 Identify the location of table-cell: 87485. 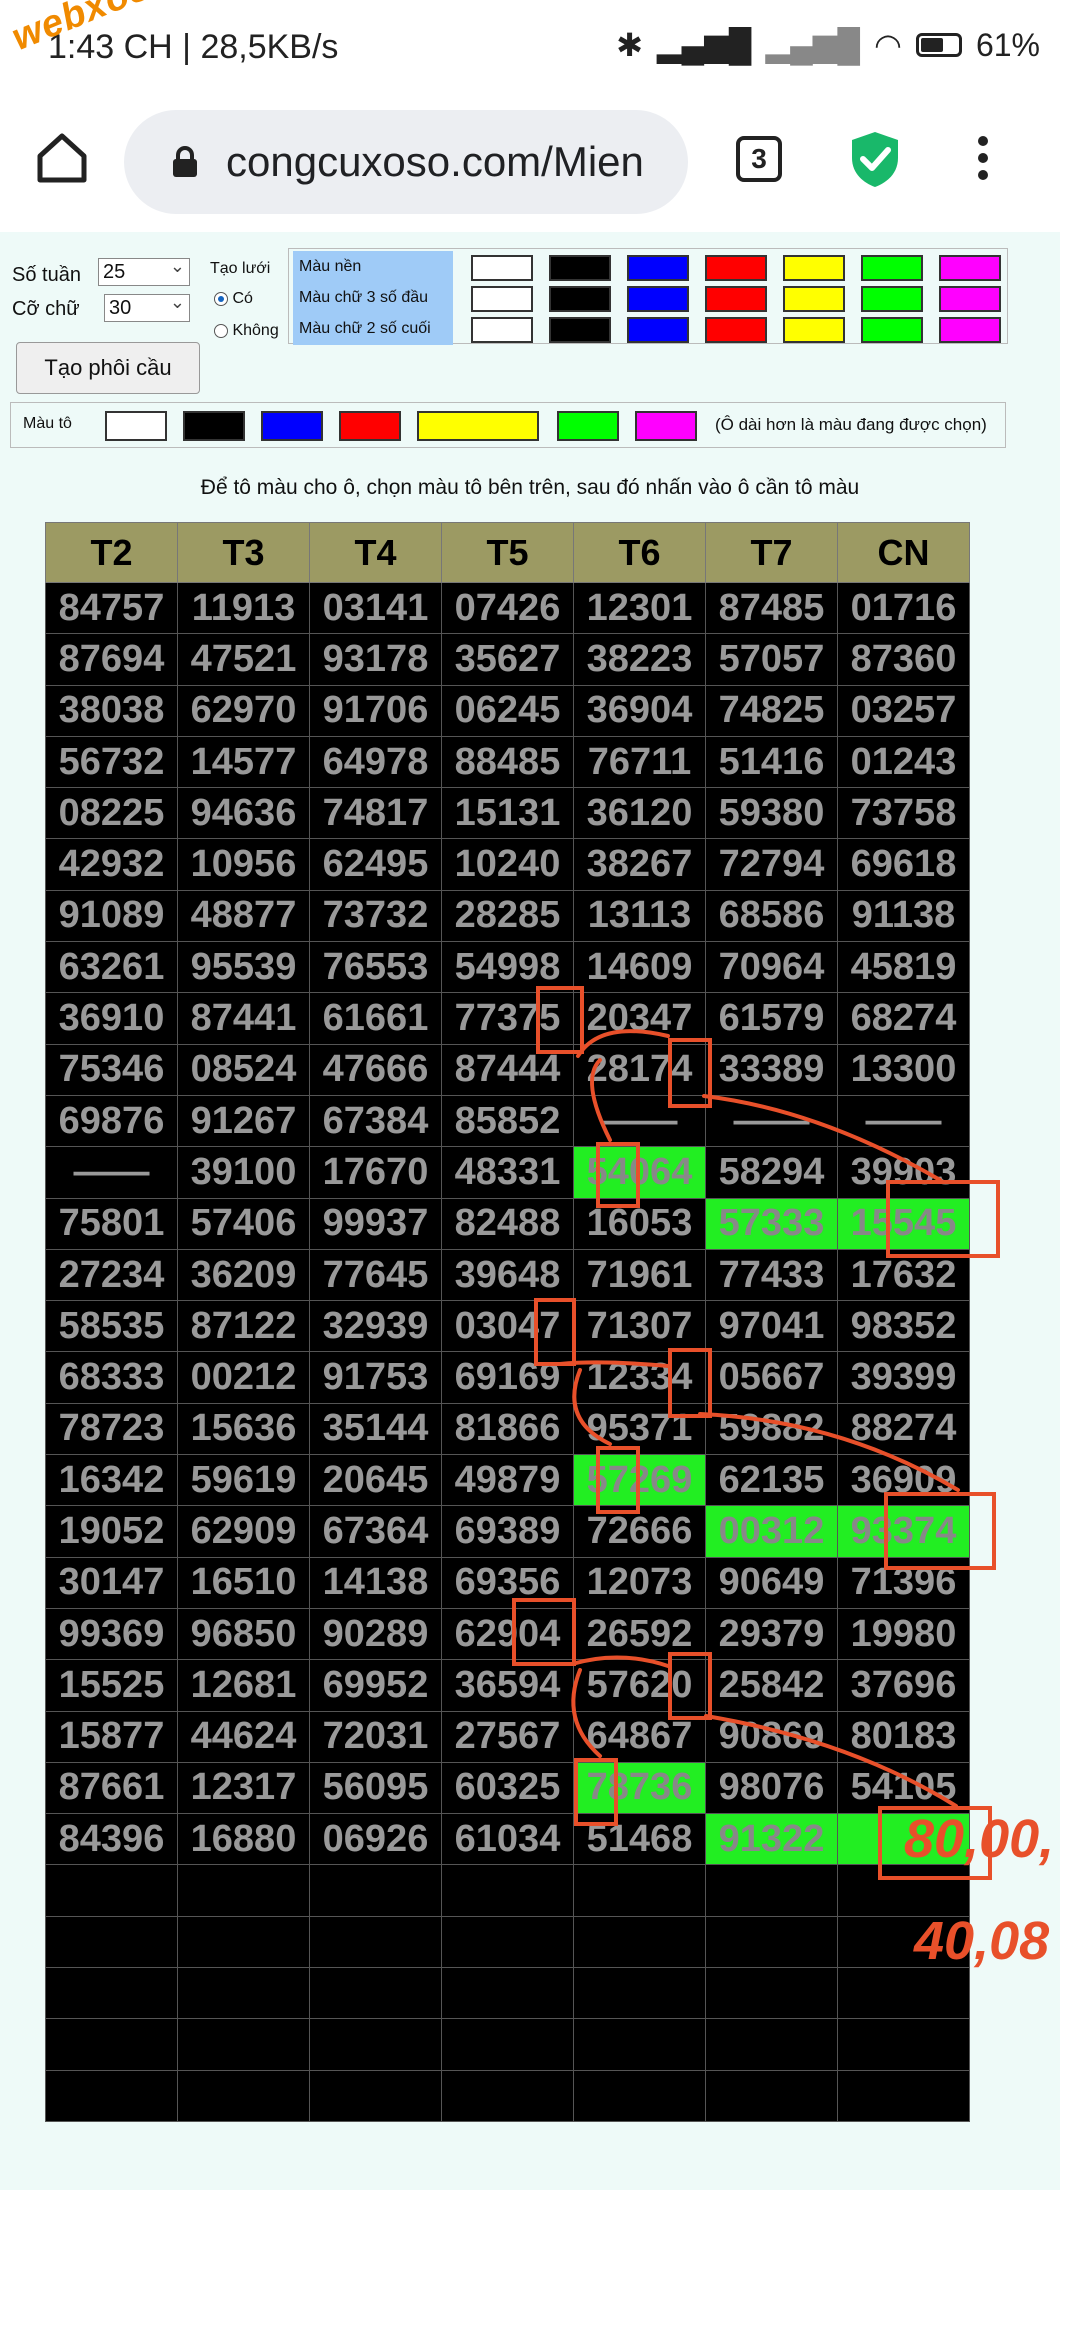
(771, 608).